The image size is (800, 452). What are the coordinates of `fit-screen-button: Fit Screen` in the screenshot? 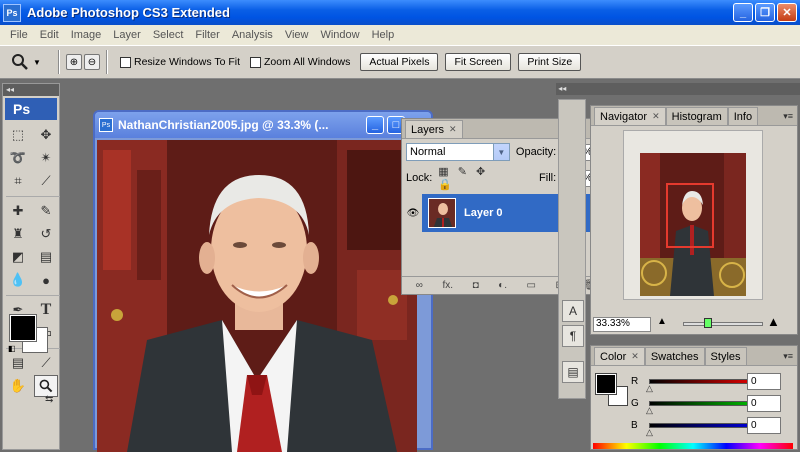 It's located at (478, 62).